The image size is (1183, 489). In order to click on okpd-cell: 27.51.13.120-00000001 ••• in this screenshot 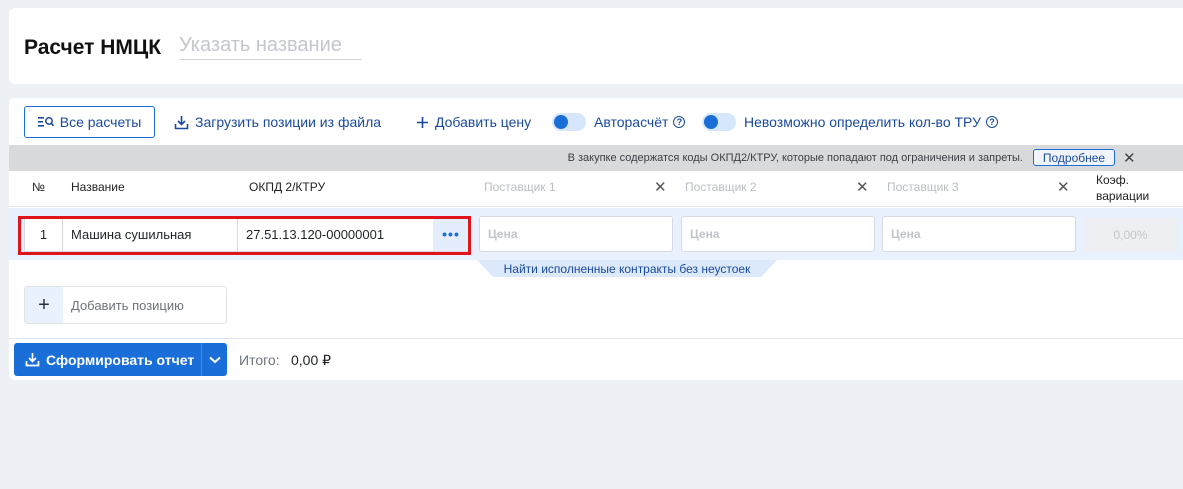, I will do `click(353, 234)`.